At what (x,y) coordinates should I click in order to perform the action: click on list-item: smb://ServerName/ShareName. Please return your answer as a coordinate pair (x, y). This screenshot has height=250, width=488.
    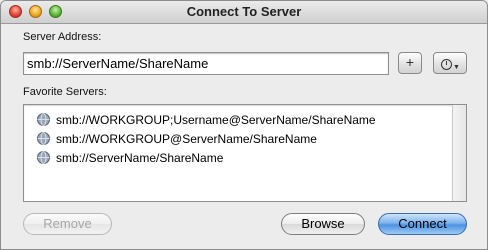
    Looking at the image, I should click on (130, 158).